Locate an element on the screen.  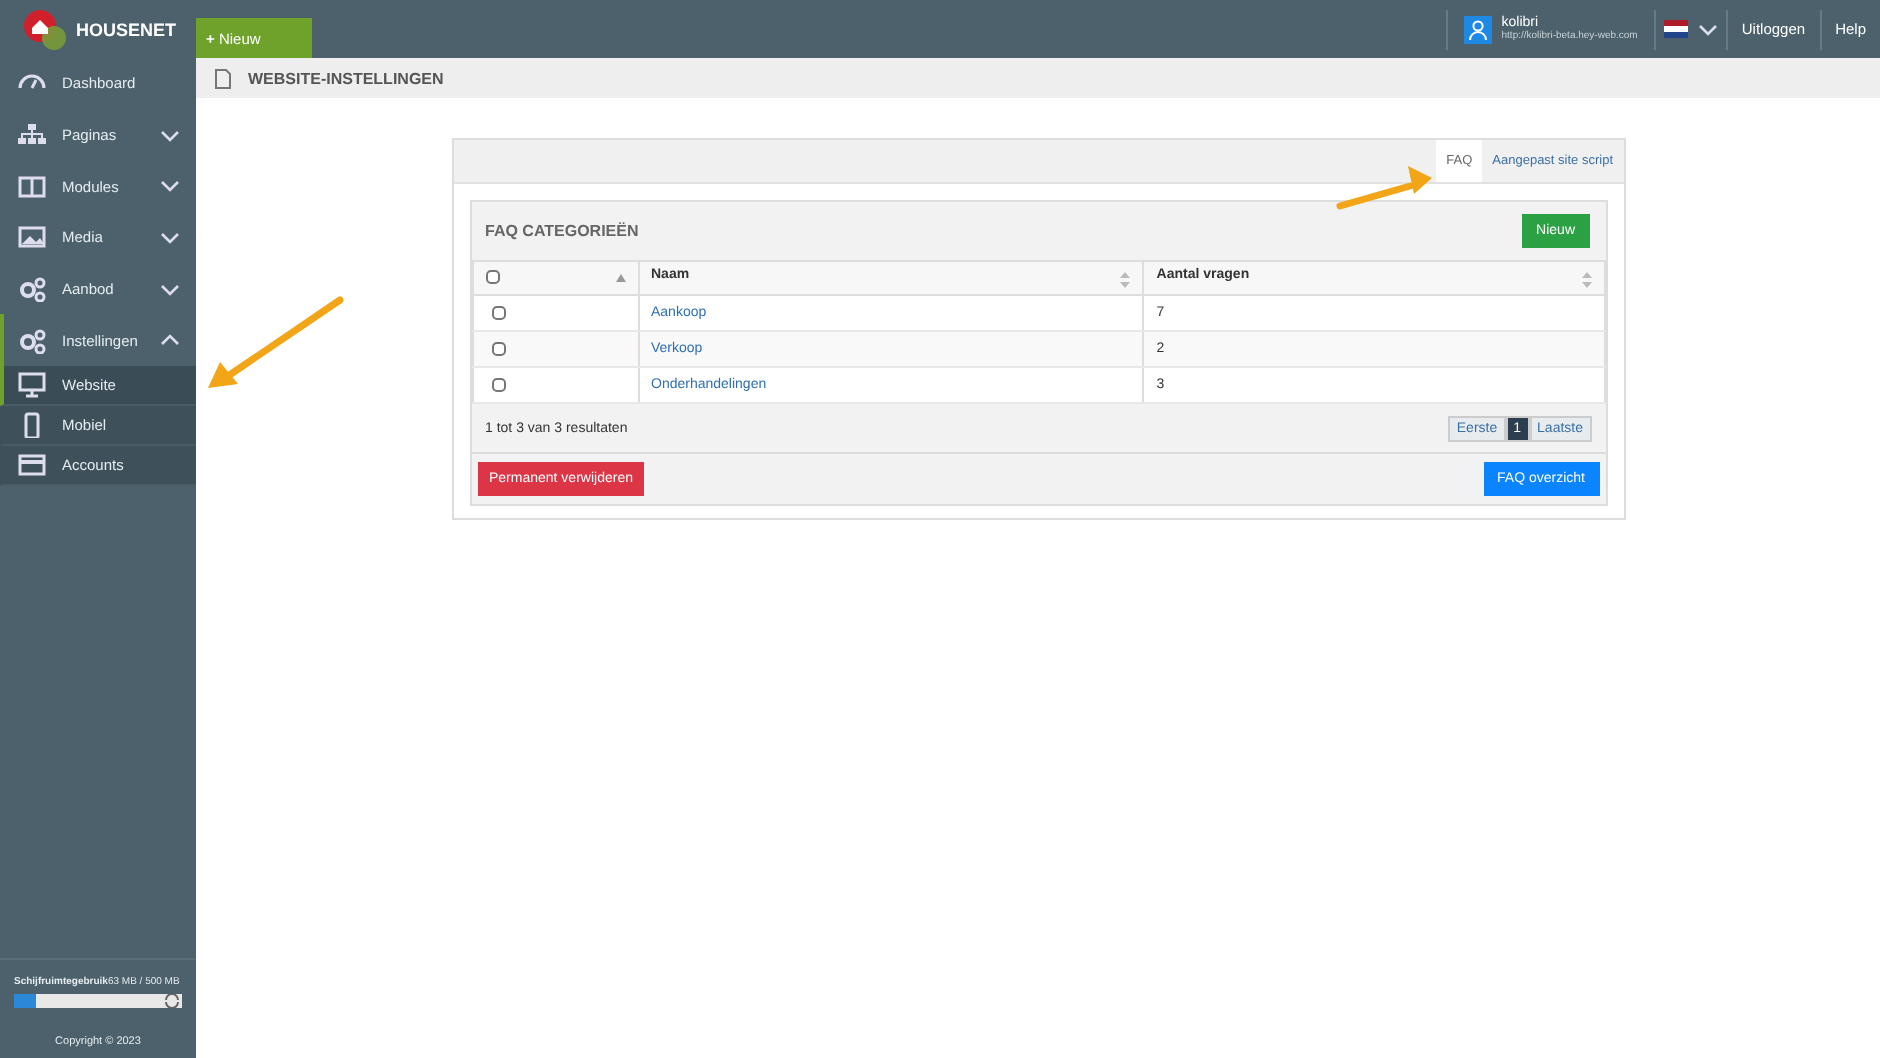
select-all-checkbox is located at coordinates (492, 277).